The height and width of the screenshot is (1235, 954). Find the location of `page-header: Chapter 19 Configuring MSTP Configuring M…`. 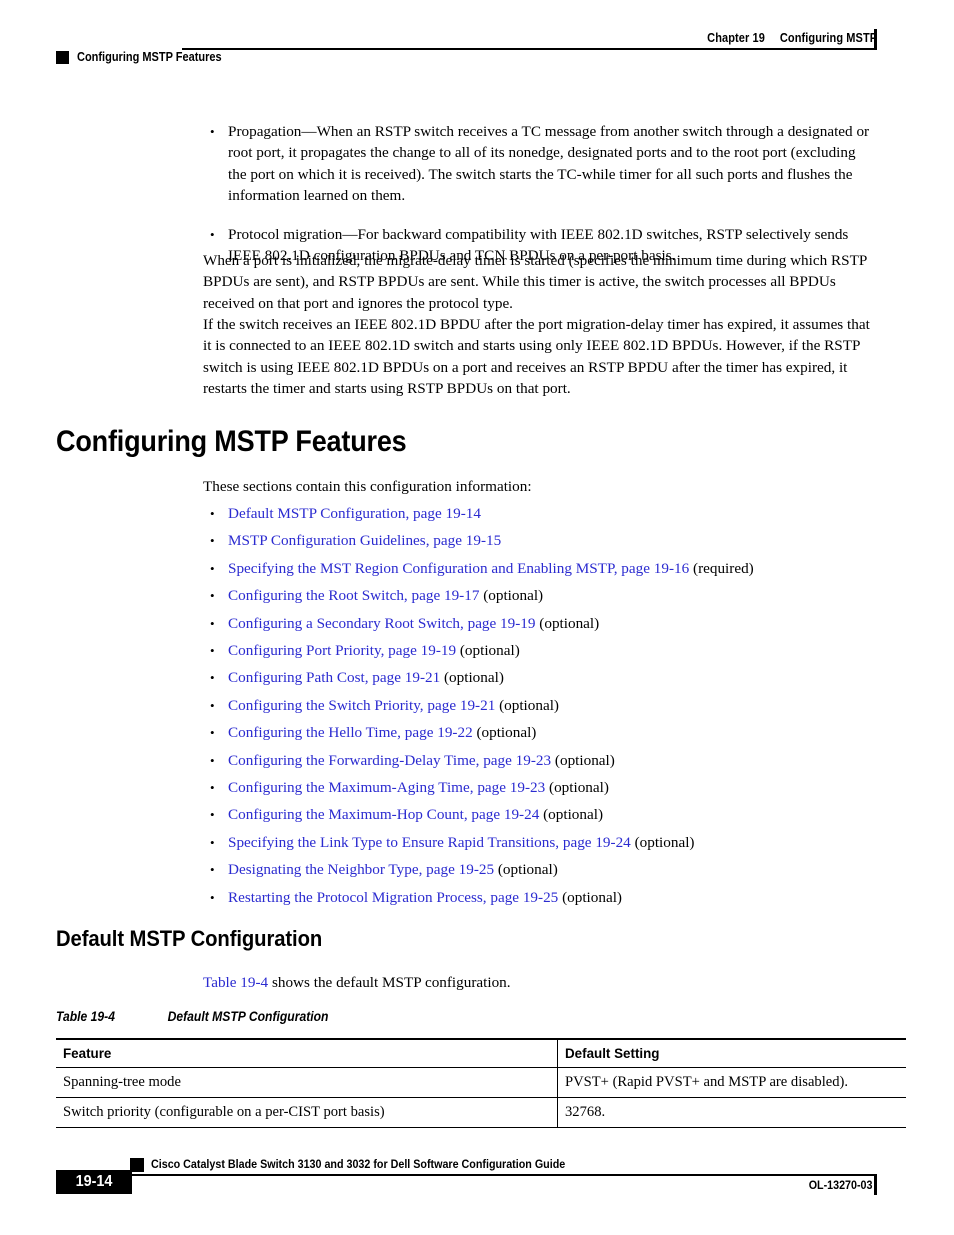

page-header: Chapter 19 Configuring MSTP Configuring M… is located at coordinates (477, 39).